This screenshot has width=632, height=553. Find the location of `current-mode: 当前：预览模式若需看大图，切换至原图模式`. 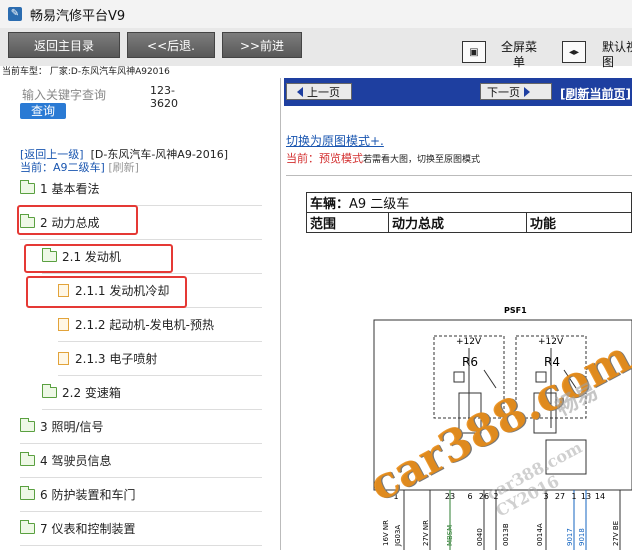

current-mode: 当前：预览模式若需看大图，切换至原图模式 is located at coordinates (383, 158).